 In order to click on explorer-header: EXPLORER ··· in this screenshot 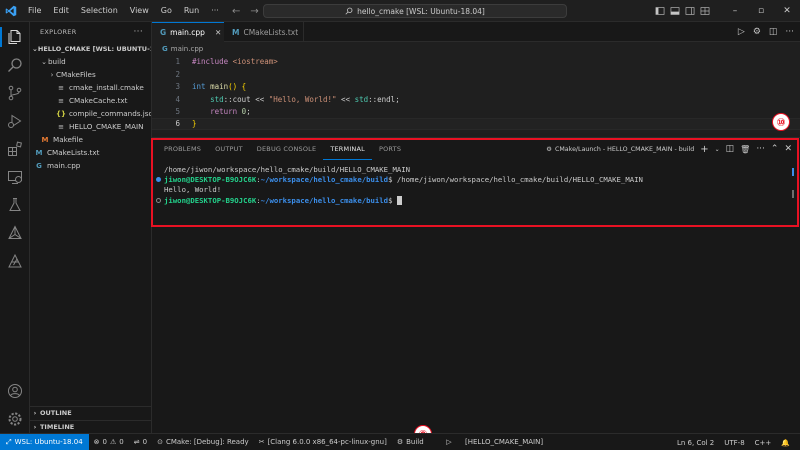, I will do `click(90, 32)`.